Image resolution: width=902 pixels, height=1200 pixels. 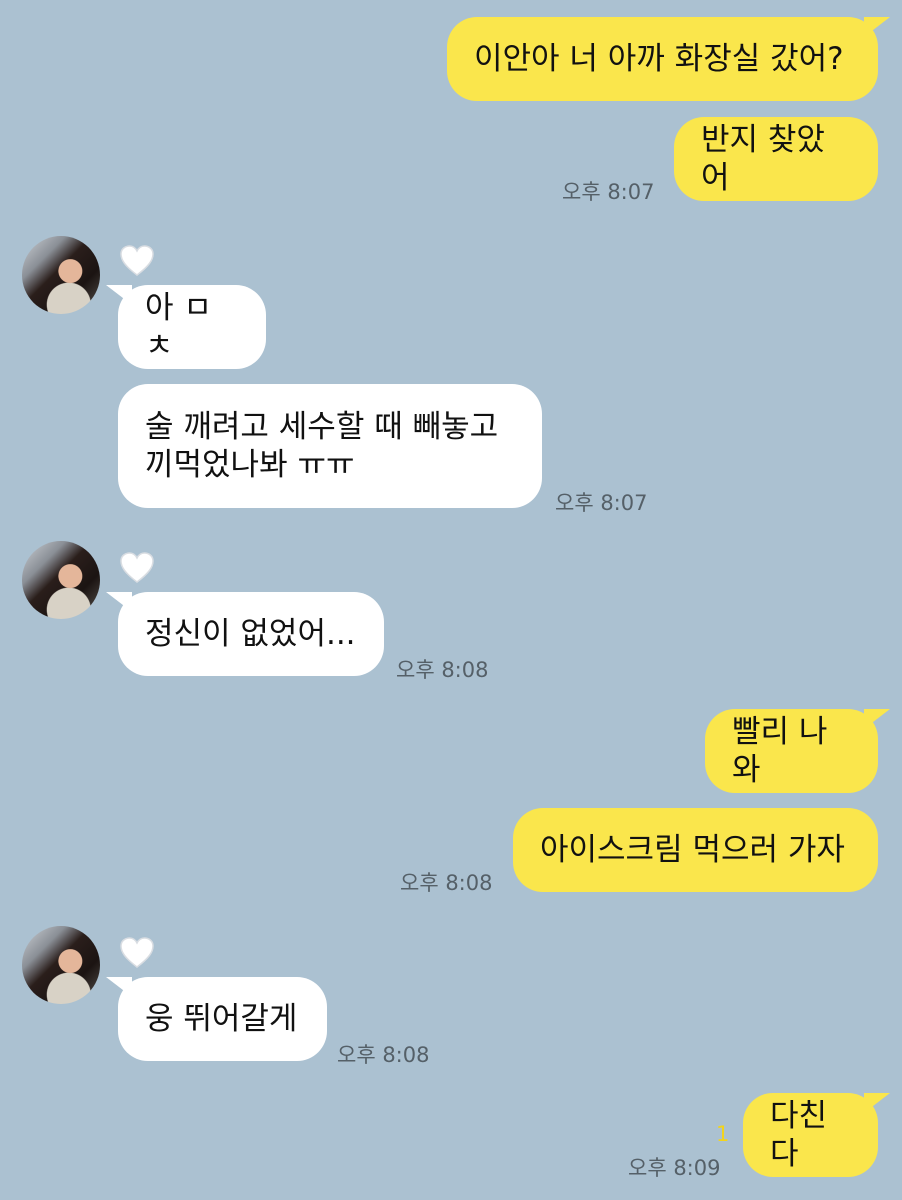 What do you see at coordinates (692, 850) in the screenshot?
I see `message-text: 아이스크림 먹으러 가자` at bounding box center [692, 850].